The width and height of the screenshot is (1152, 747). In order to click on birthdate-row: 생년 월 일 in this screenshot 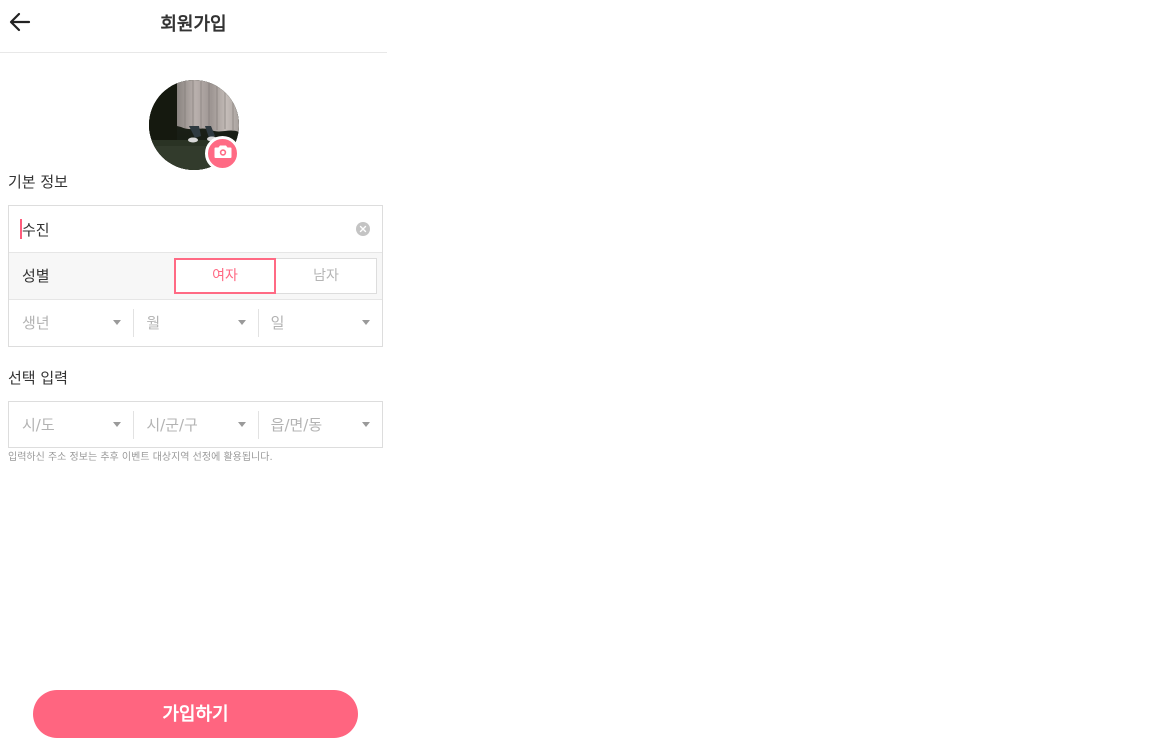, I will do `click(195, 323)`.